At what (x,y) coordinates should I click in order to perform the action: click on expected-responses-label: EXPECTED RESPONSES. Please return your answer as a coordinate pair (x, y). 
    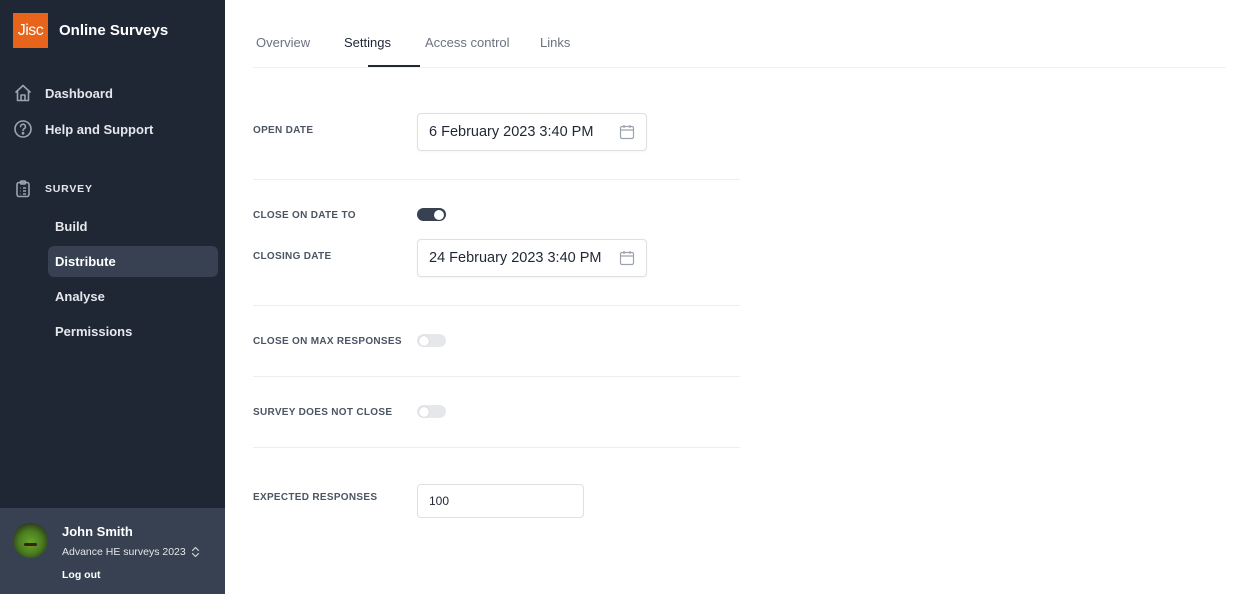
    Looking at the image, I should click on (315, 497).